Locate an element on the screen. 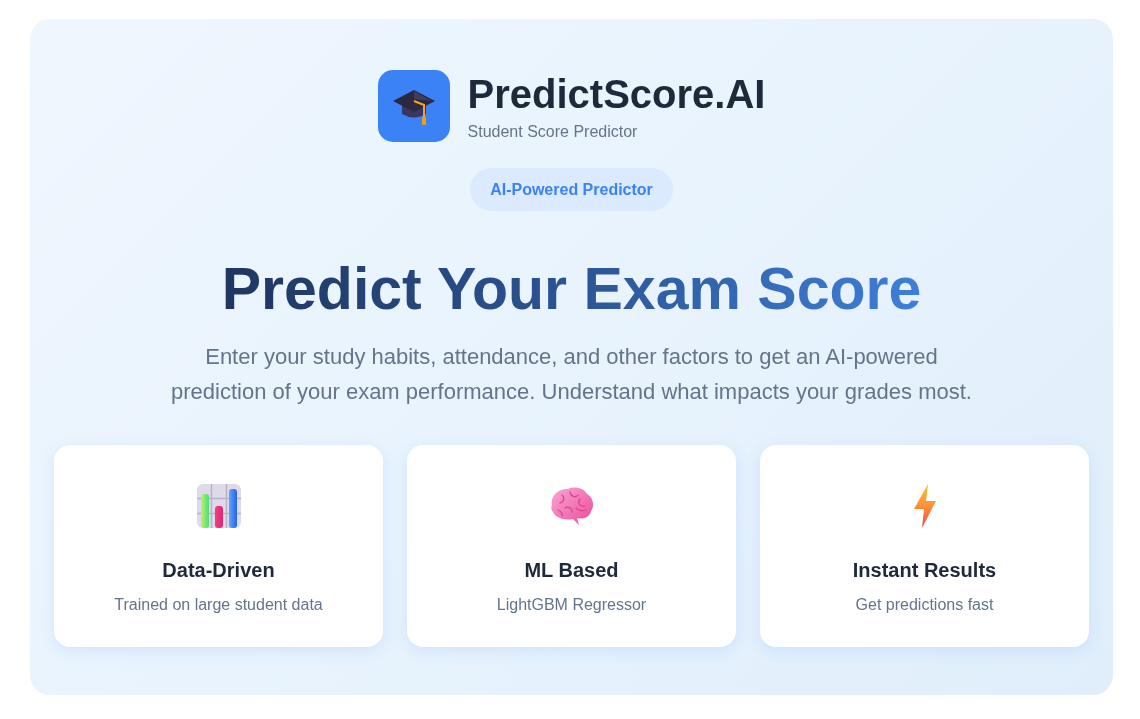  feature-description: Trained on large student data is located at coordinates (218, 605).